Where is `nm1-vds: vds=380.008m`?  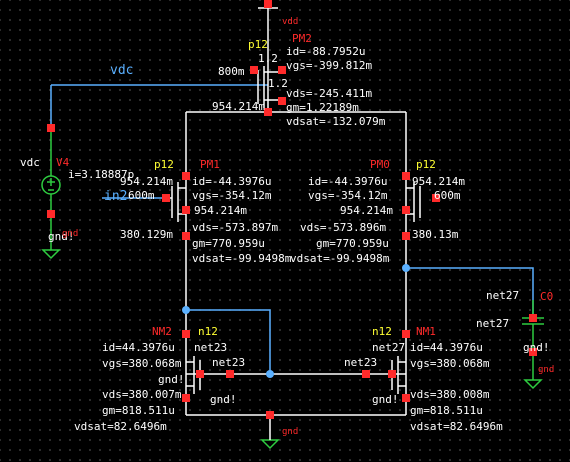 nm1-vds: vds=380.008m is located at coordinates (450, 394).